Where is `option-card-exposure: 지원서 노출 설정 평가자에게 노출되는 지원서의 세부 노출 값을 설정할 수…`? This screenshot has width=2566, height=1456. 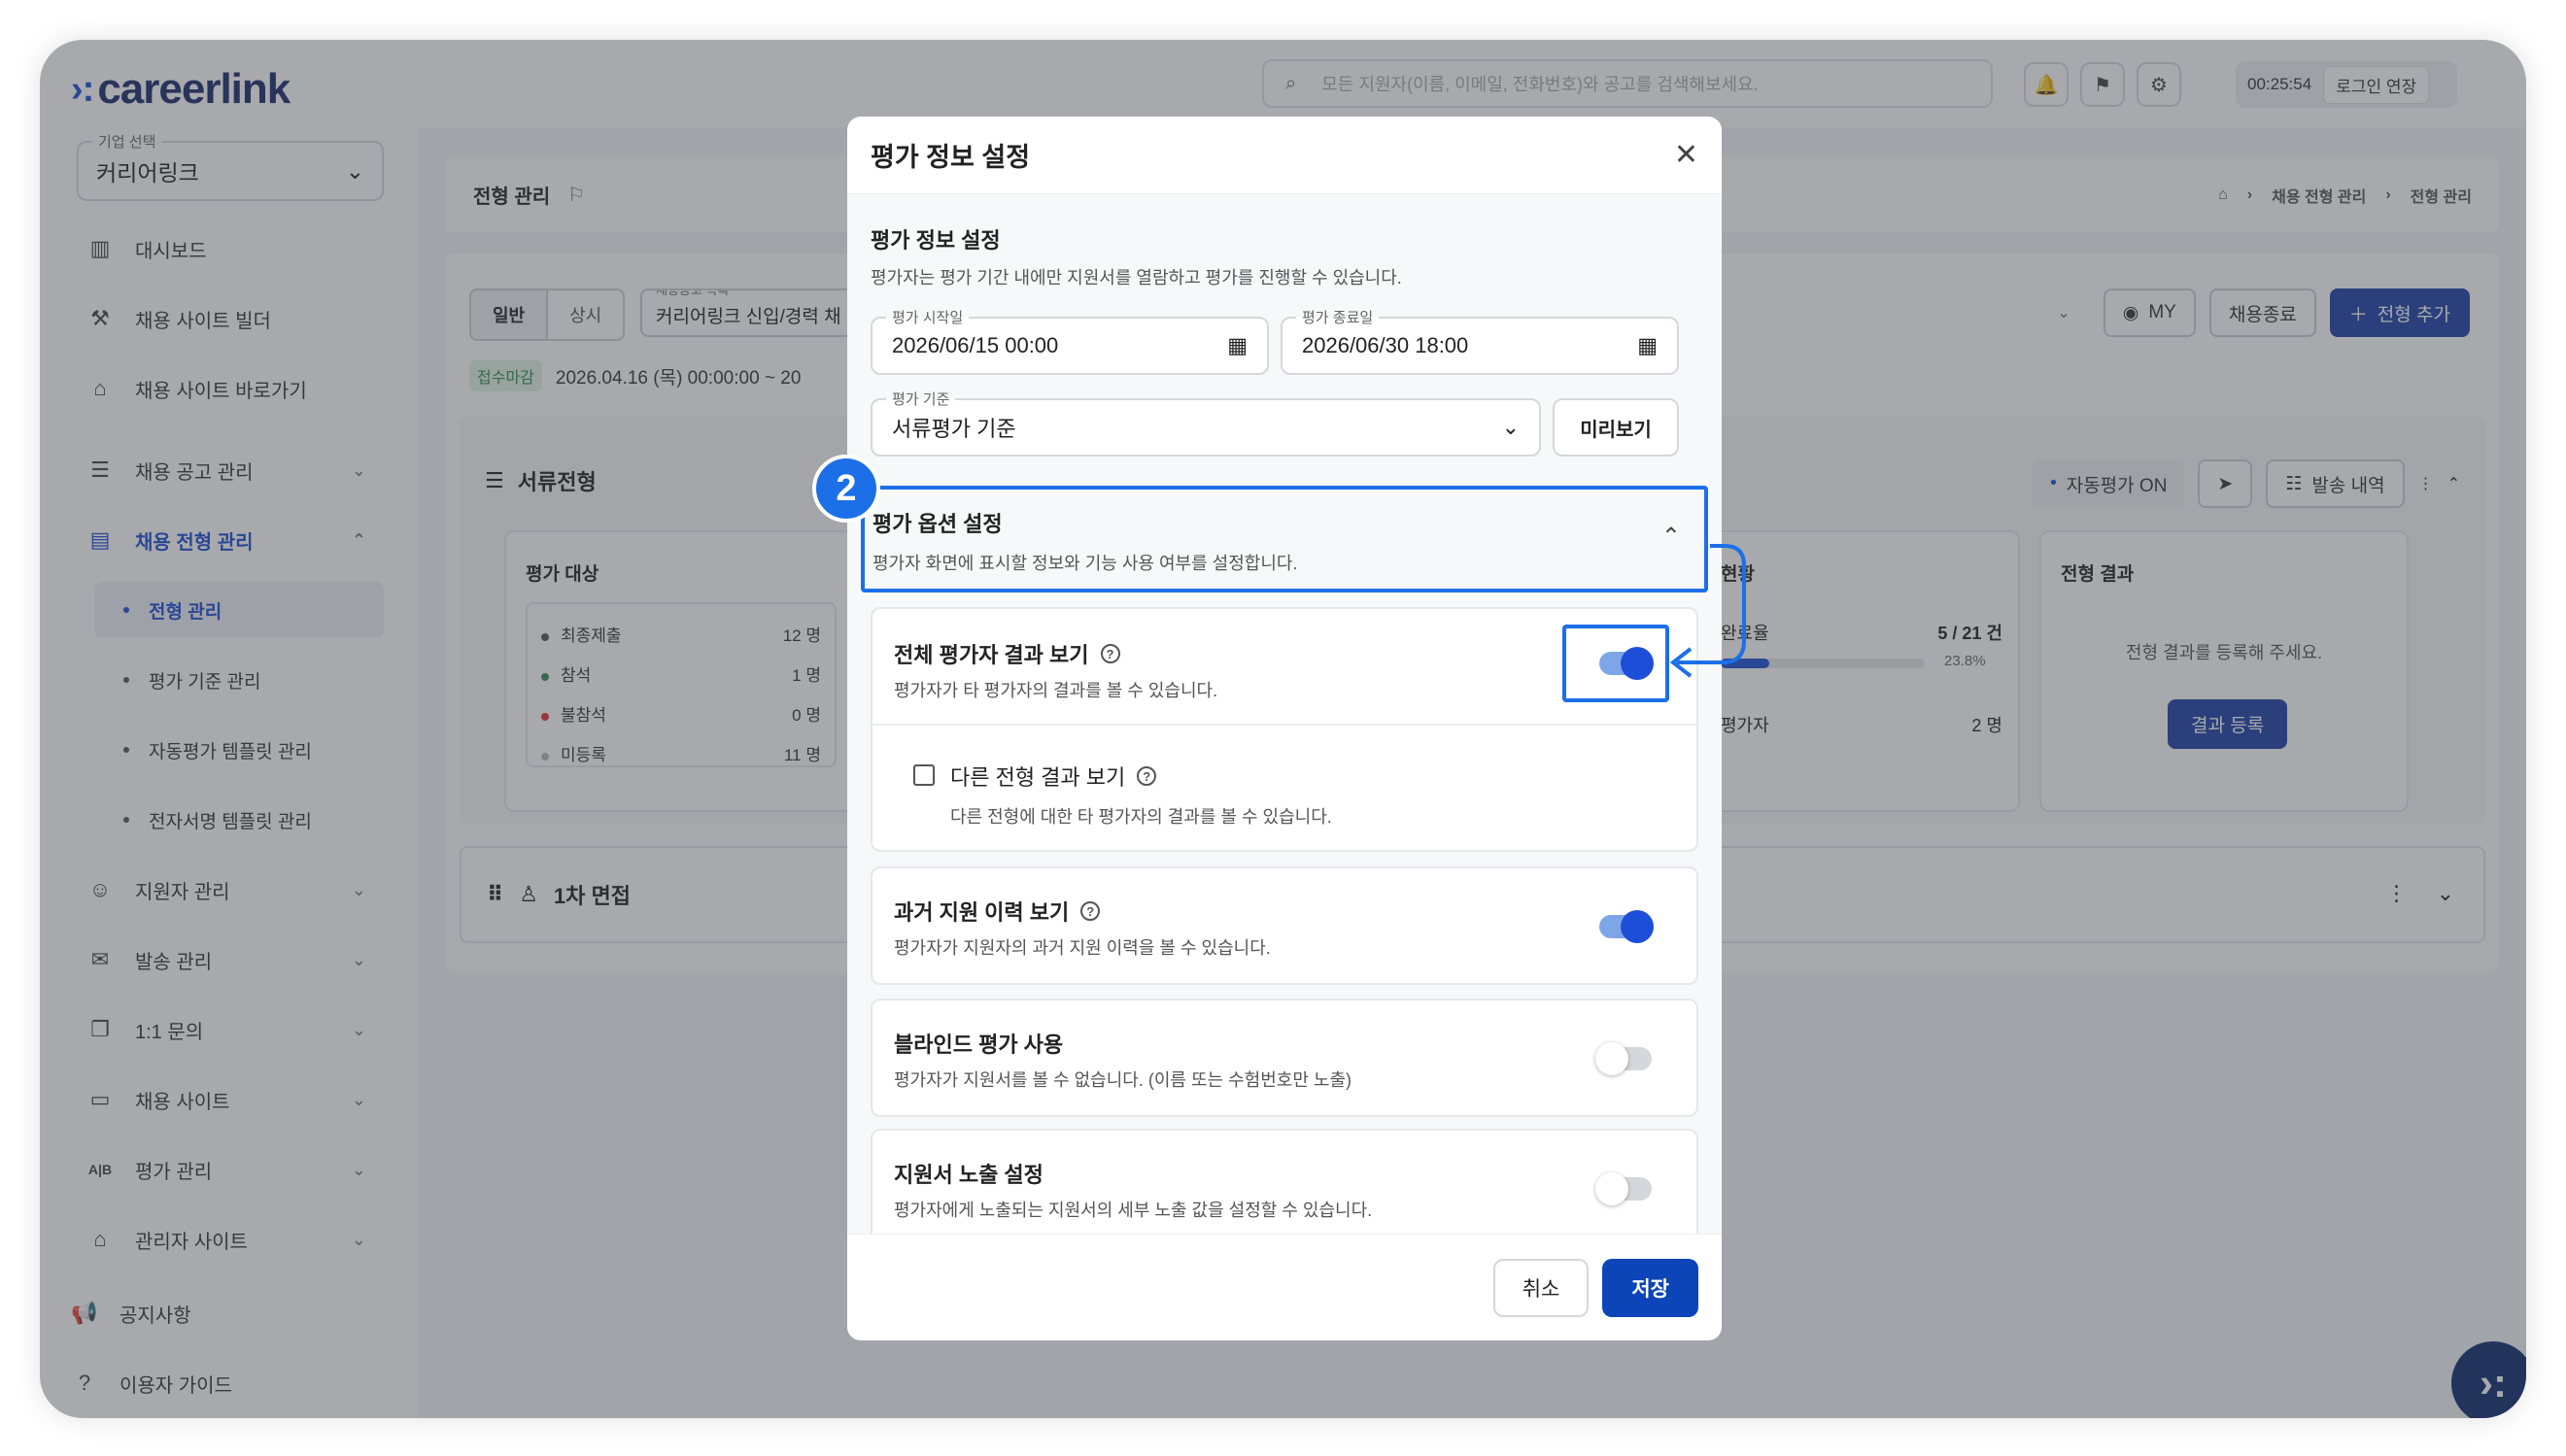
option-card-exposure: 지원서 노출 설정 평가자에게 노출되는 지원서의 세부 노출 값을 설정할 수… is located at coordinates (1285, 1188).